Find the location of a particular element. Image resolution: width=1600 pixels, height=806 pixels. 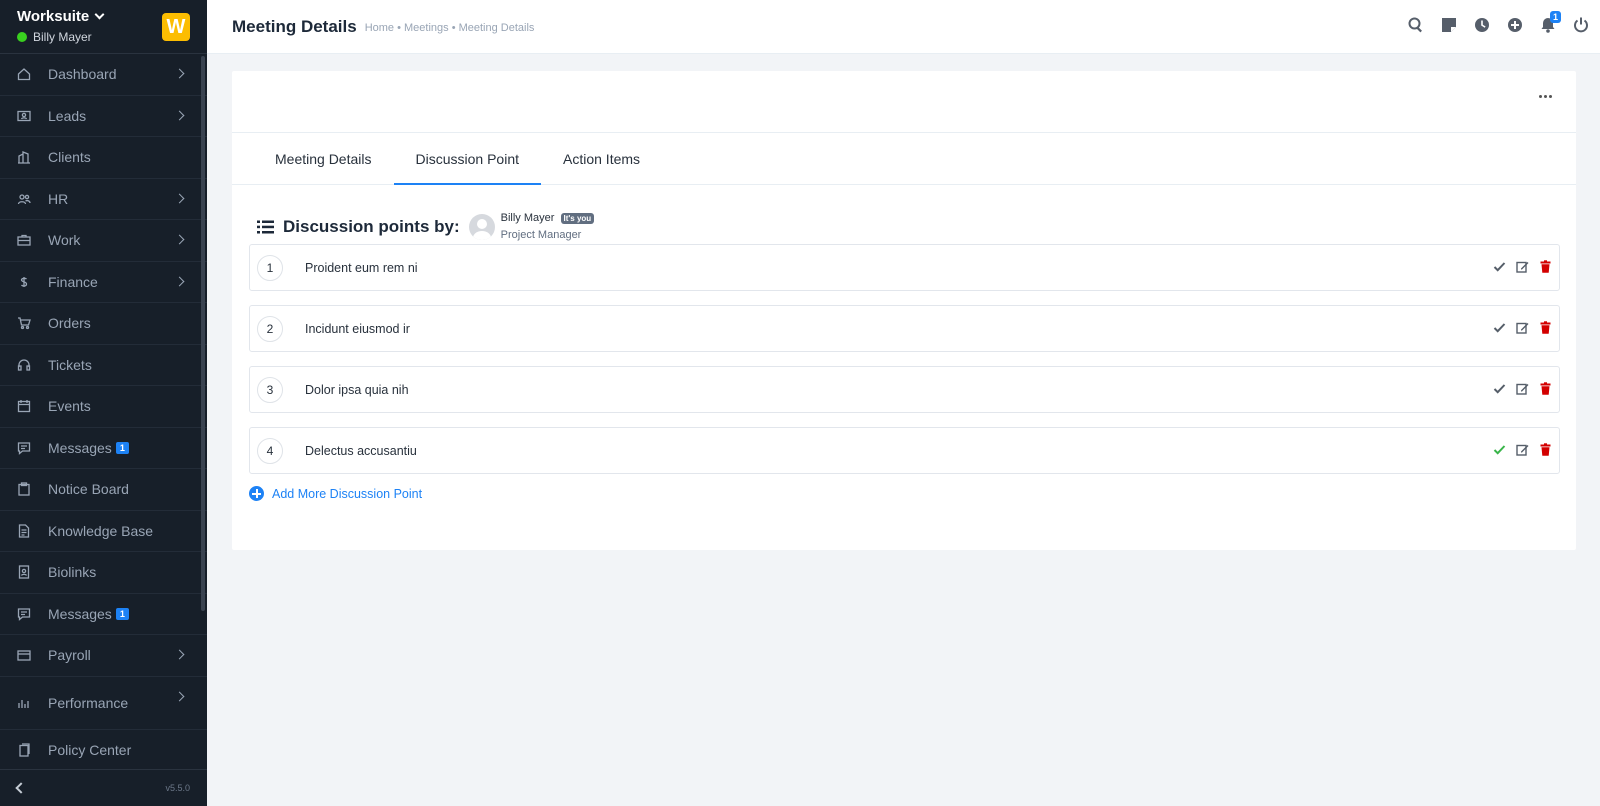

author-info: Billy Mayer It's you Project Manager is located at coordinates (548, 226).